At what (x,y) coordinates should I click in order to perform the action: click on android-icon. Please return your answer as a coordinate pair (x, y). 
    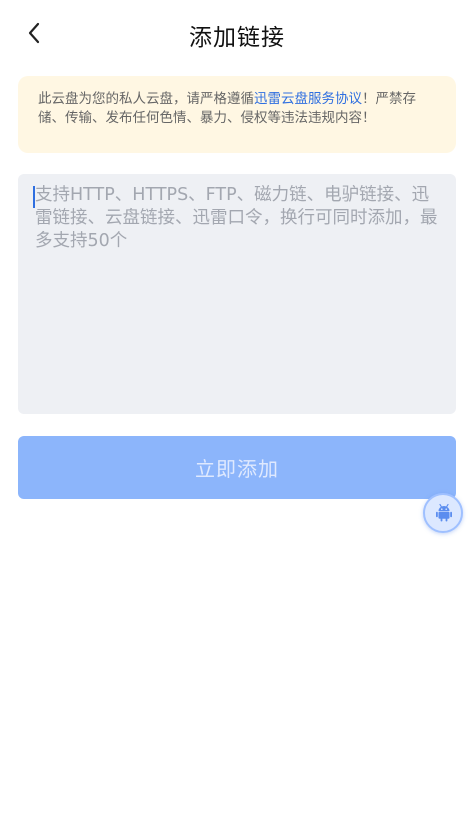
    Looking at the image, I should click on (444, 512).